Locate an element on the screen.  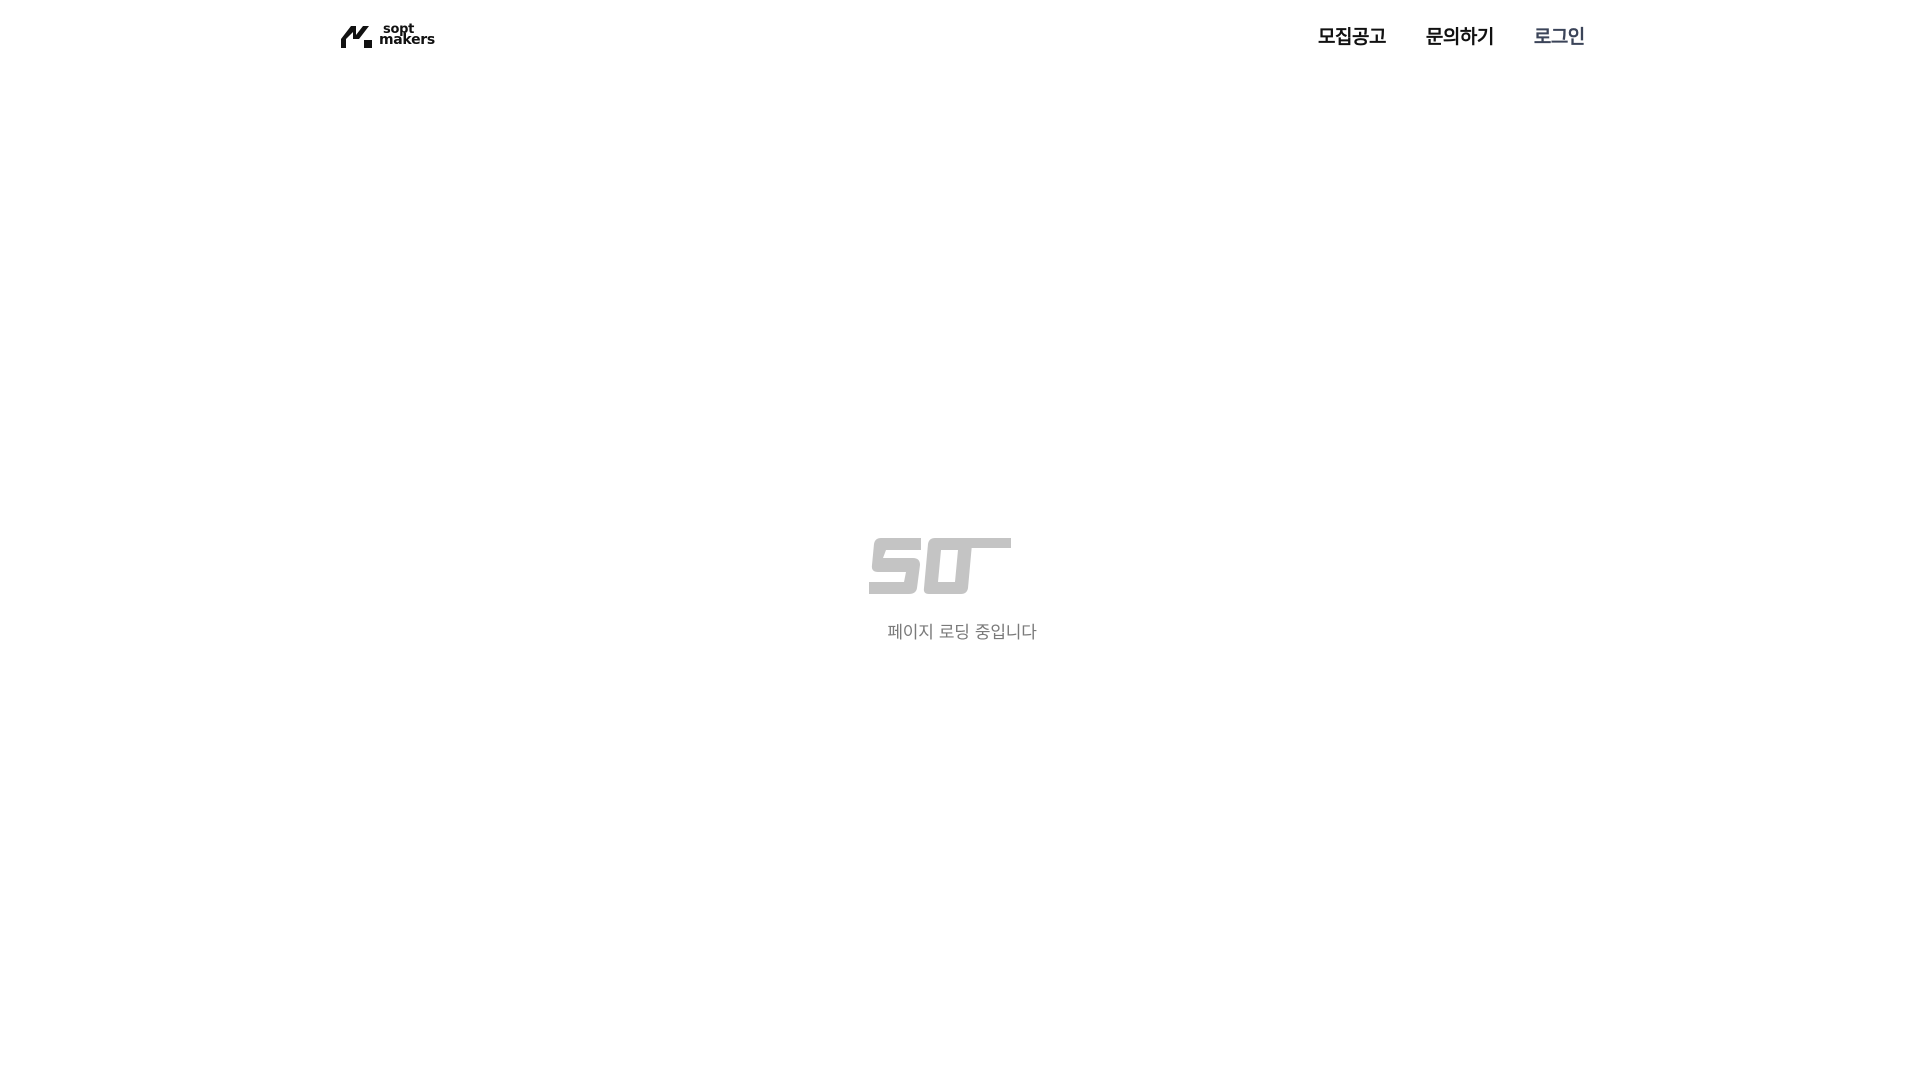
logo-wordmark: sopt makers is located at coordinates (407, 35).